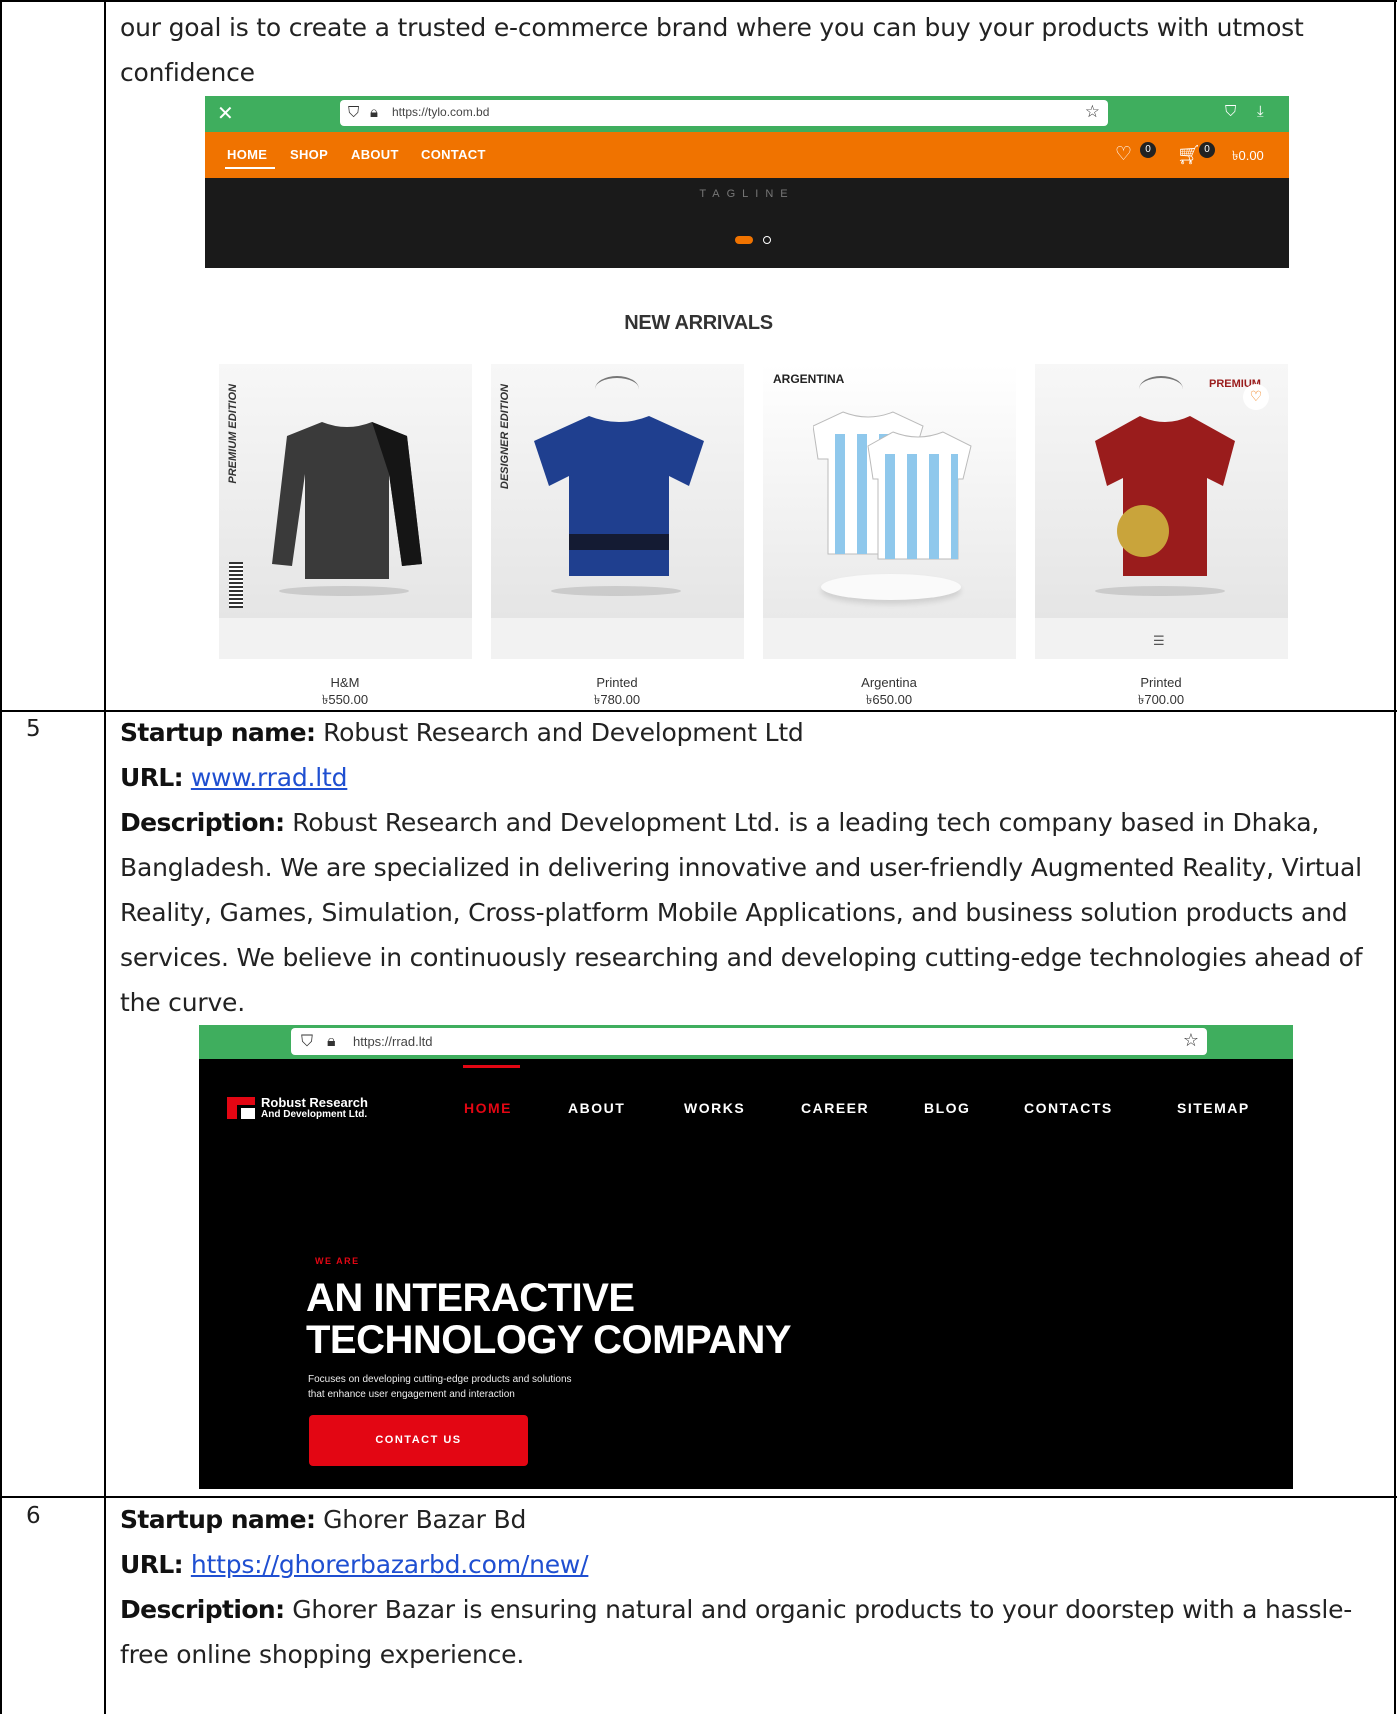  Describe the element at coordinates (470, 1298) in the screenshot. I see `headline-line1: AN INTERACTIVE` at that location.